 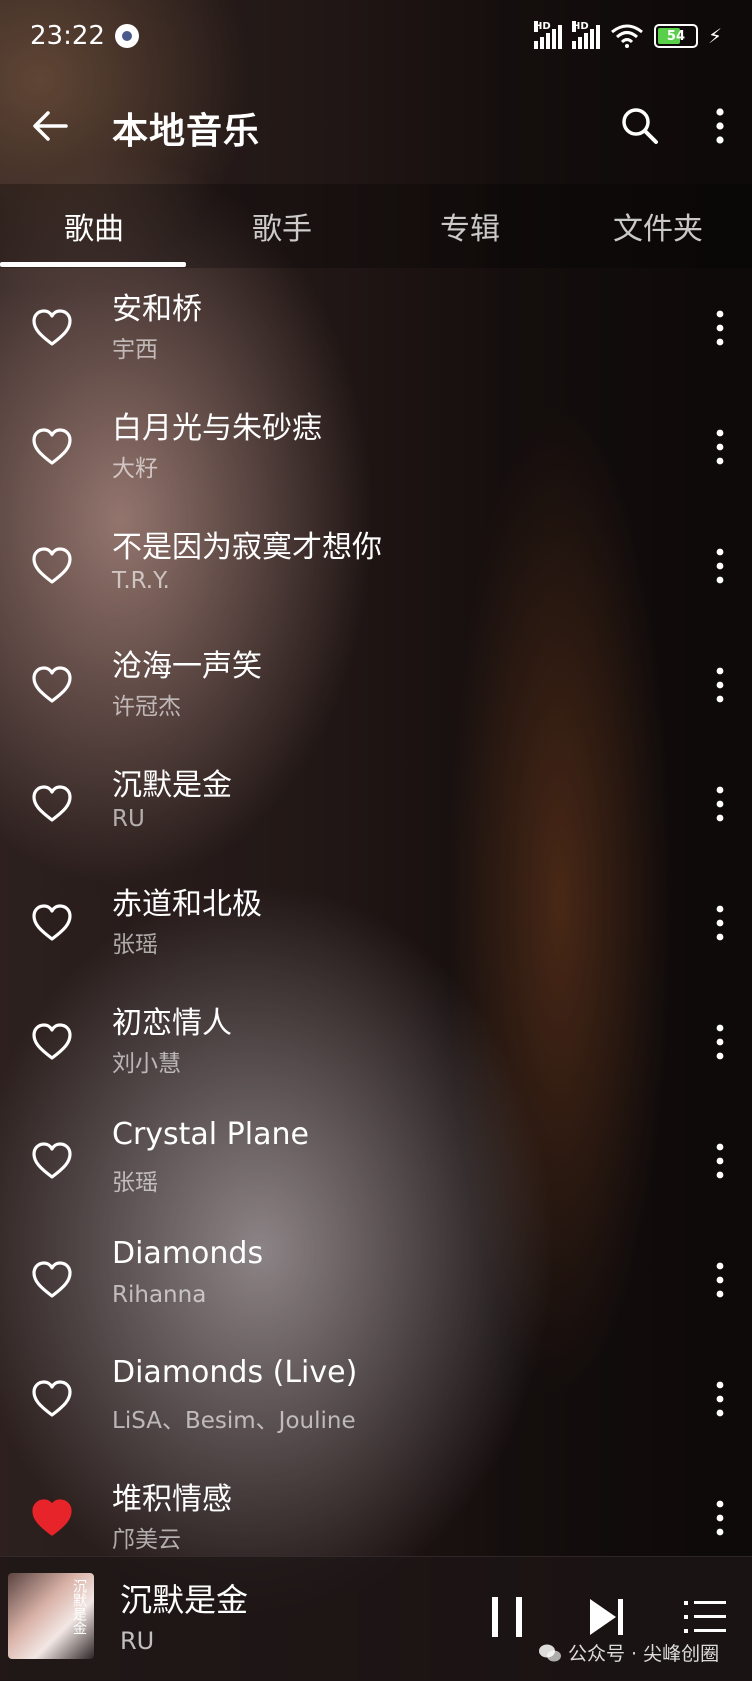 What do you see at coordinates (157, 309) in the screenshot?
I see `song-title: 安和桥` at bounding box center [157, 309].